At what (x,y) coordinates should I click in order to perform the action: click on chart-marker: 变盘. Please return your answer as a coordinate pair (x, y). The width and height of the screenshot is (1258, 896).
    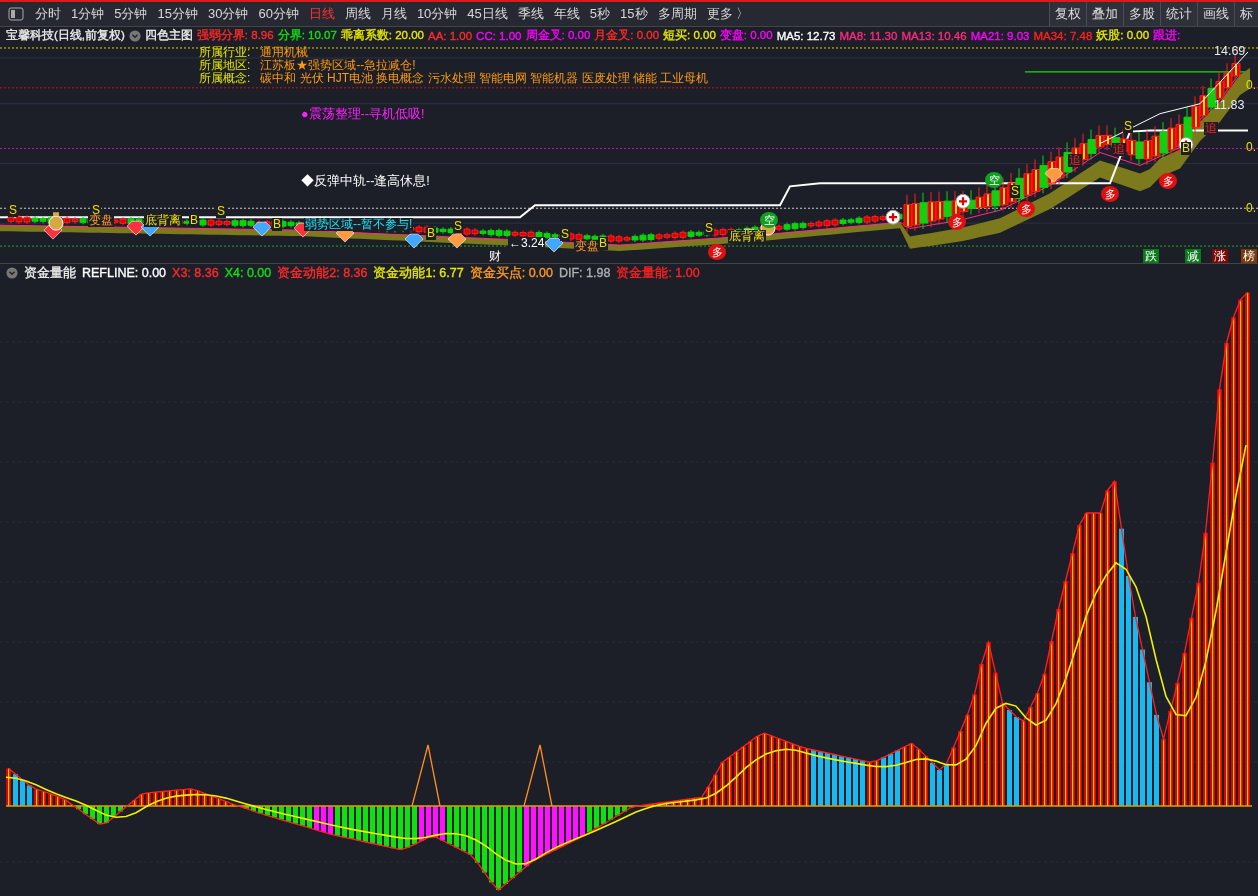
    Looking at the image, I should click on (587, 246).